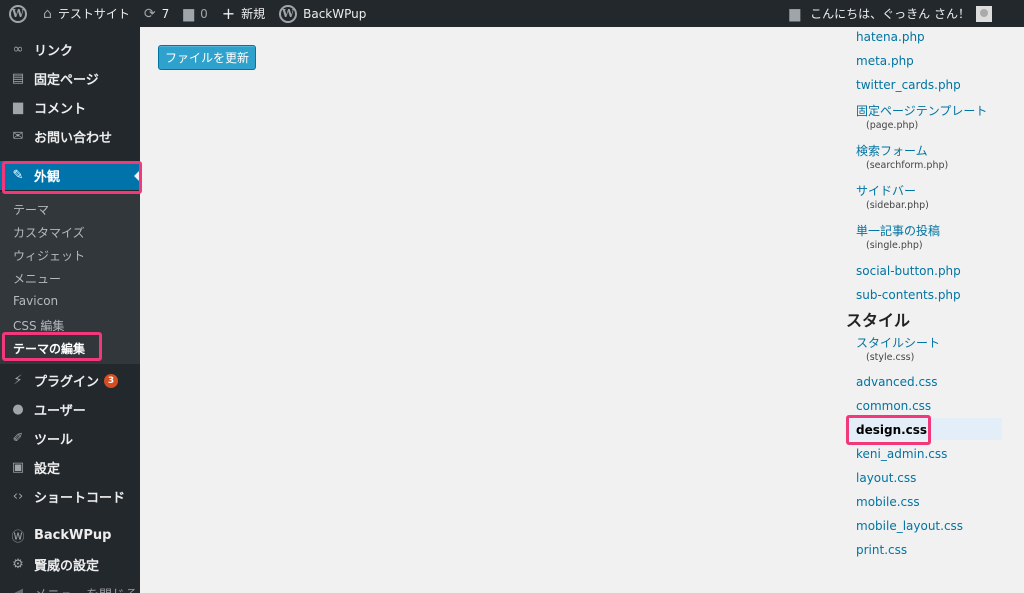  What do you see at coordinates (49, 232) in the screenshot?
I see `submenu-customize: カスタマイズ` at bounding box center [49, 232].